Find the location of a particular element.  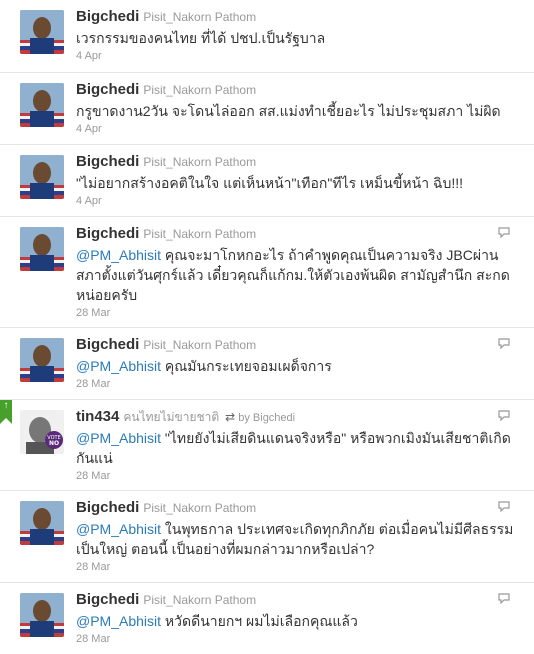

tweet-text: เวรกรรมของคนไทย ที่ได้ ปชป.เป็นรัฐบาล is located at coordinates (300, 38).